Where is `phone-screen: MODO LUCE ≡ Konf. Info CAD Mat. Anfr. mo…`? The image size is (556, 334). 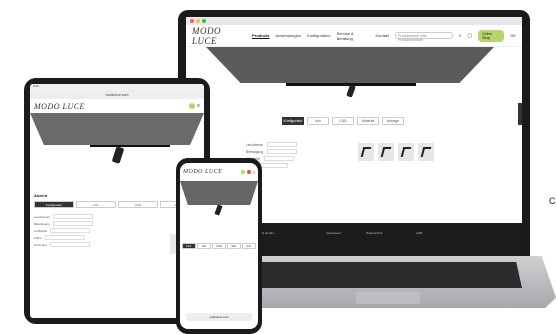 phone-screen: MODO LUCE ≡ Konf. Info CAD Mat. Anfr. mo… is located at coordinates (219, 246).